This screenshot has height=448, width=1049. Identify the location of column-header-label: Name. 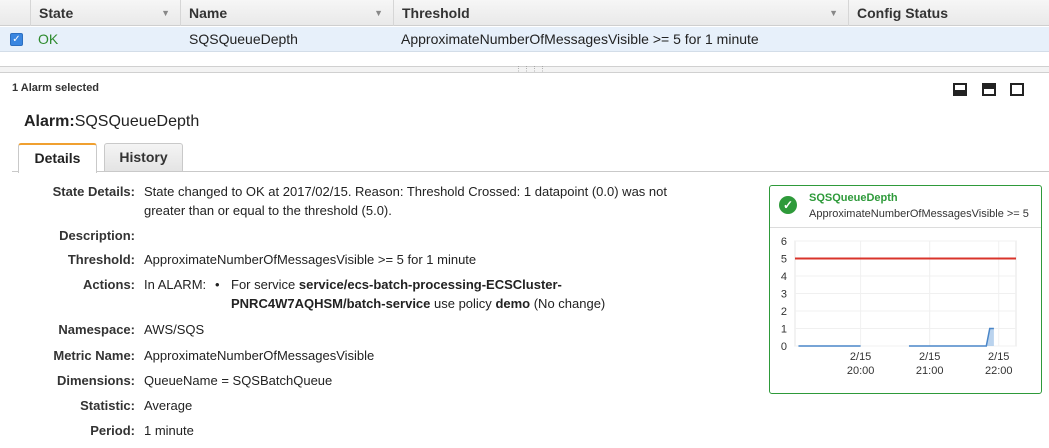
(208, 13).